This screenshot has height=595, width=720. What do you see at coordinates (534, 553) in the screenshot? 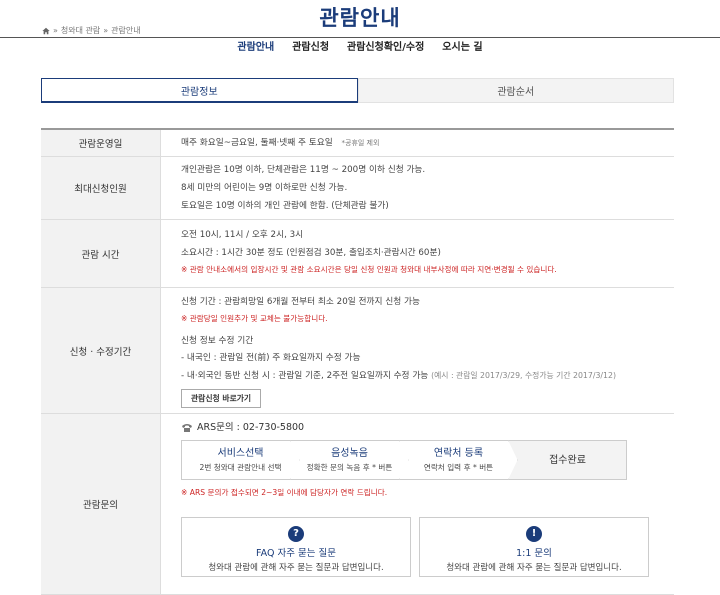
I see `card-title: 1:1 문의` at bounding box center [534, 553].